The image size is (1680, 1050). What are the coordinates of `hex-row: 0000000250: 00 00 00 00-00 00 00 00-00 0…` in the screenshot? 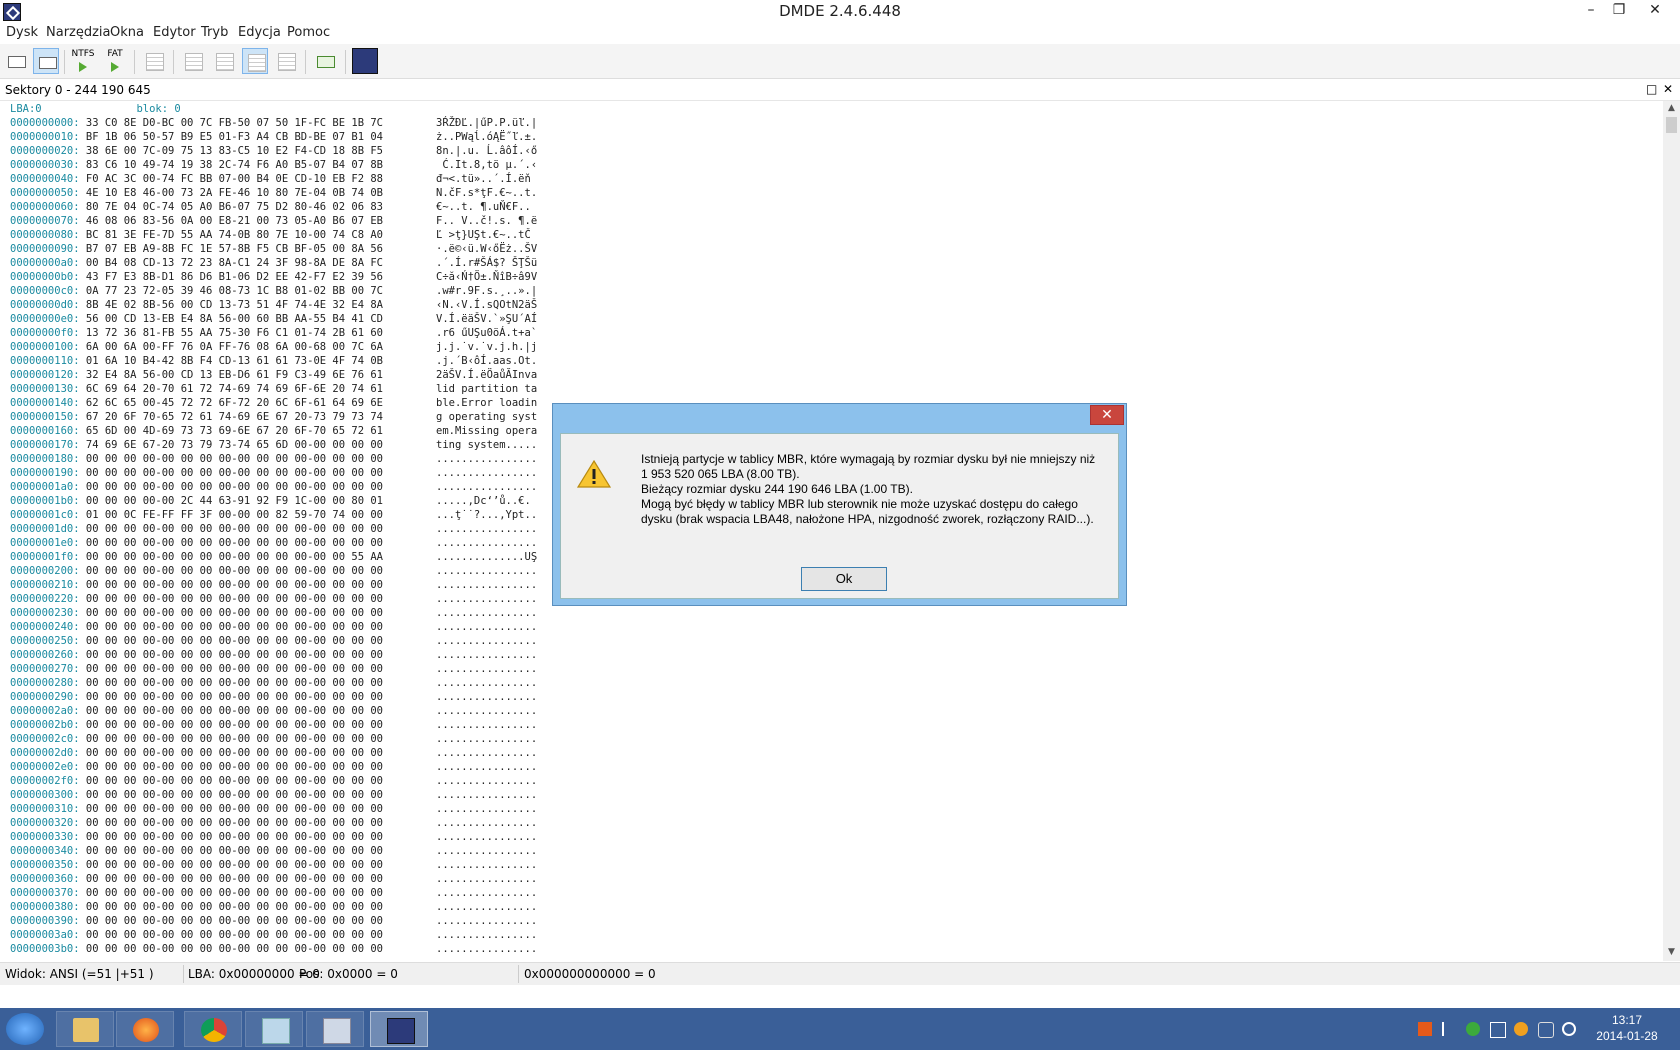 It's located at (273, 641).